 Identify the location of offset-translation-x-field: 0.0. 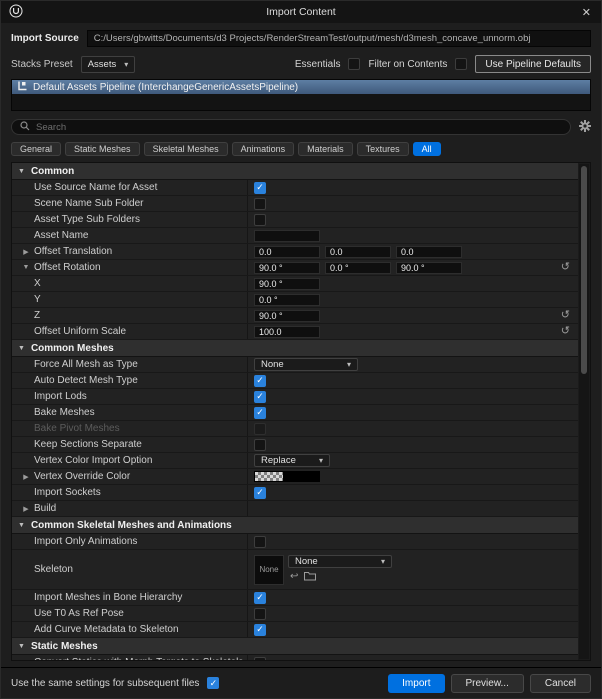
(287, 251).